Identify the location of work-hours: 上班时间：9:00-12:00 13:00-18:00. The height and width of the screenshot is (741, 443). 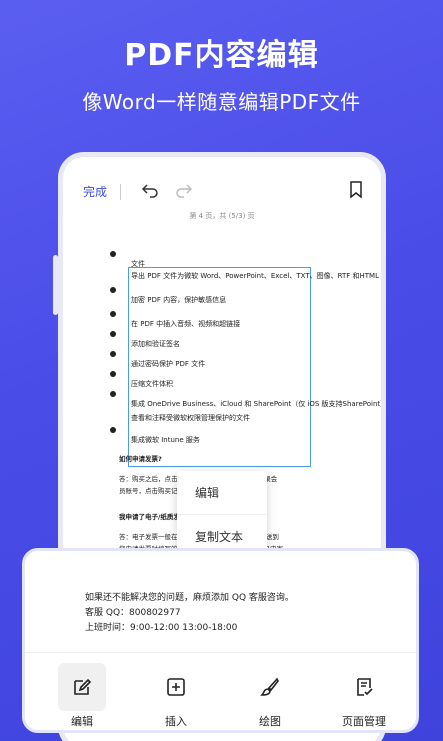
(161, 628).